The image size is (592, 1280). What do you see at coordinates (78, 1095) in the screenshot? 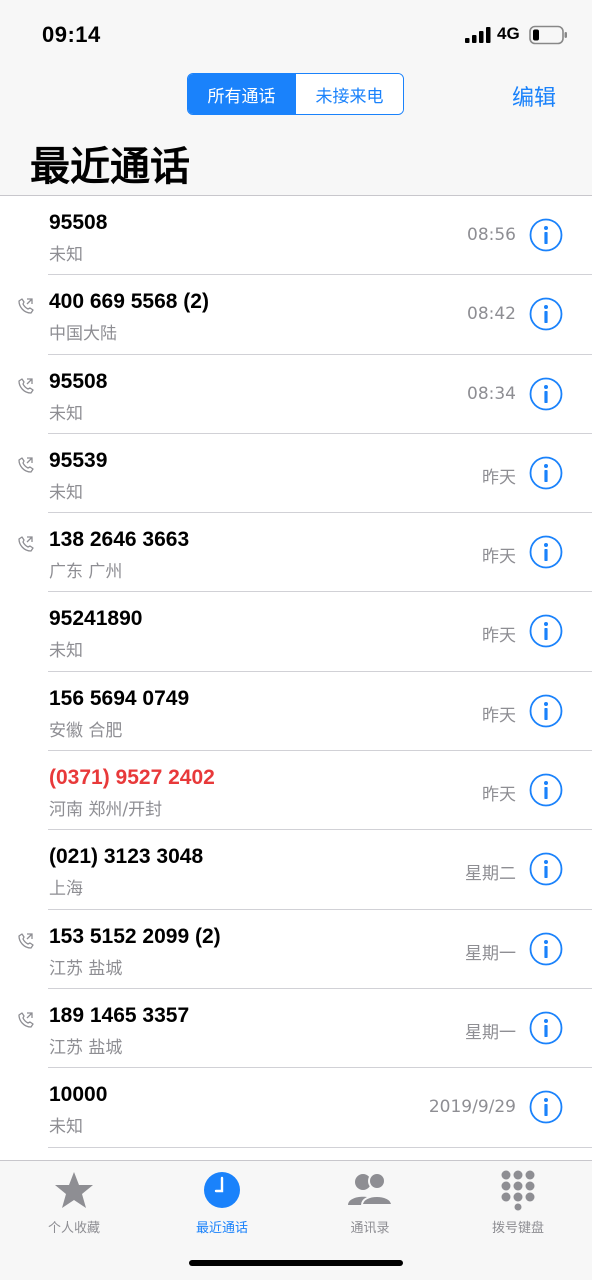
I see `call-number: 10000` at bounding box center [78, 1095].